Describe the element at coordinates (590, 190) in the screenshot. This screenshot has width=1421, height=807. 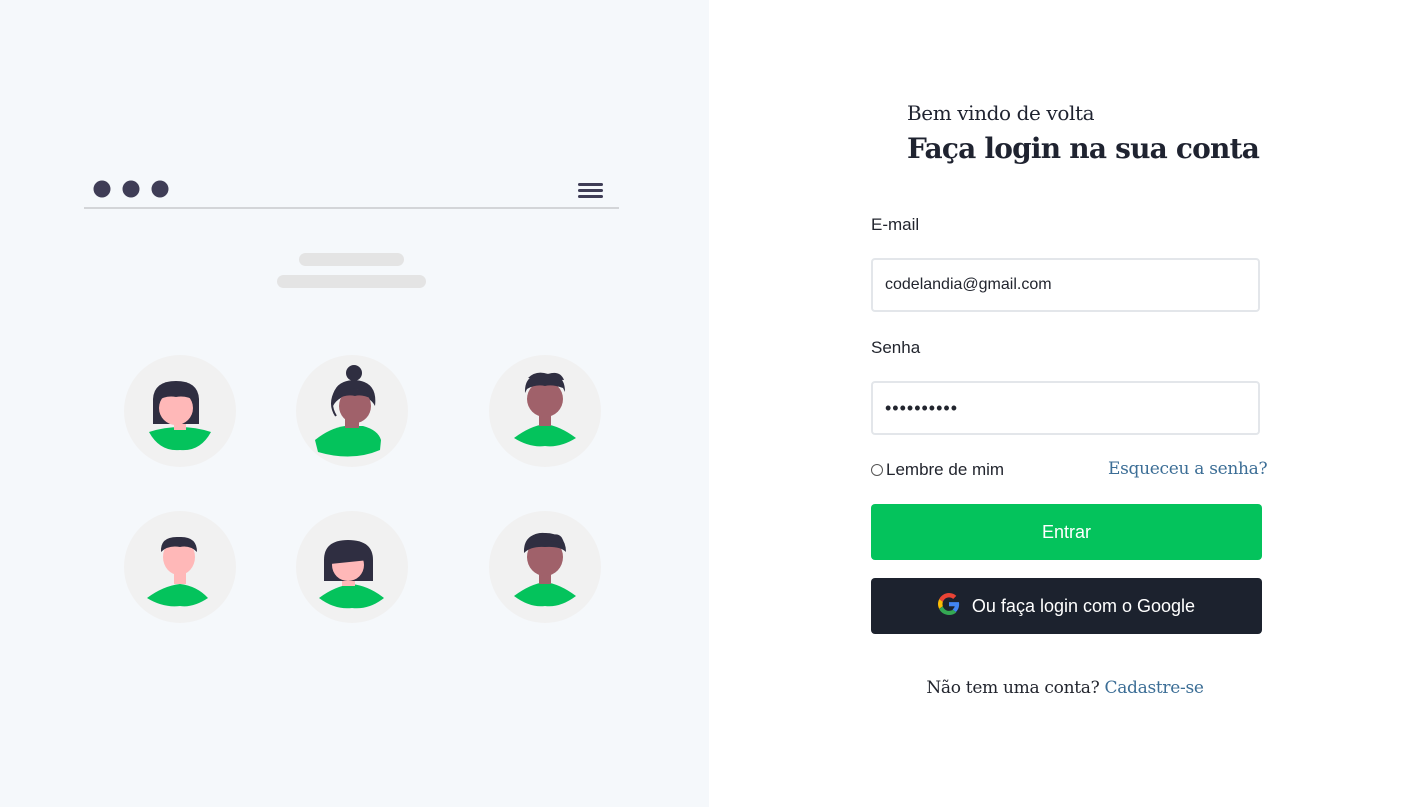
I see `menu-icon` at that location.